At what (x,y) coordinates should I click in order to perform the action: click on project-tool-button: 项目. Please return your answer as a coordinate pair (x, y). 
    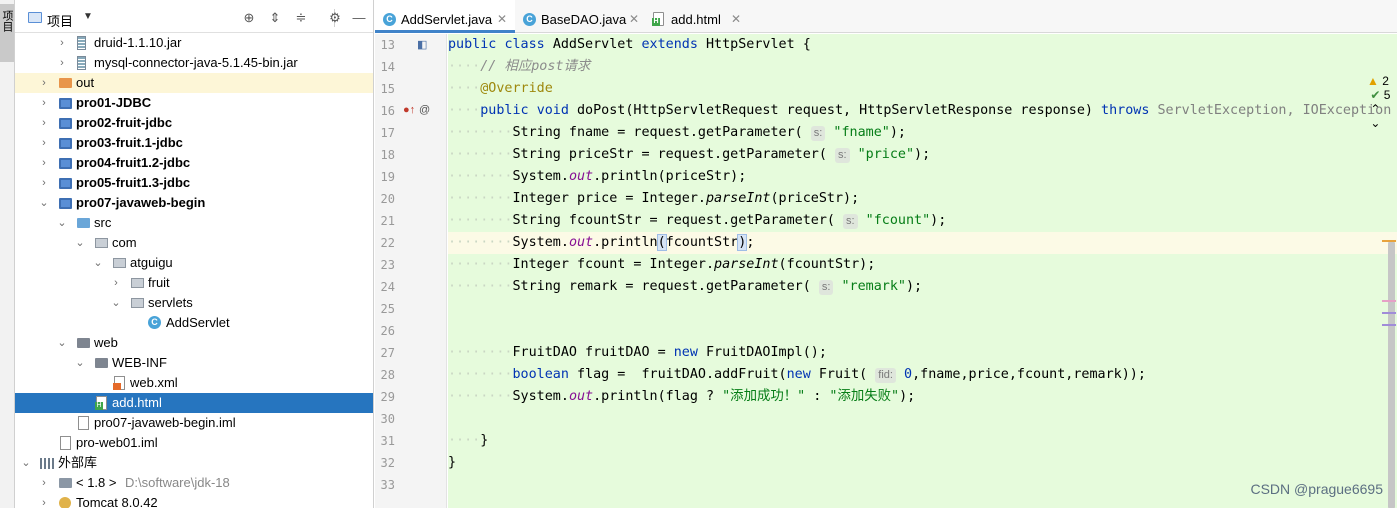
    Looking at the image, I should click on (7, 33).